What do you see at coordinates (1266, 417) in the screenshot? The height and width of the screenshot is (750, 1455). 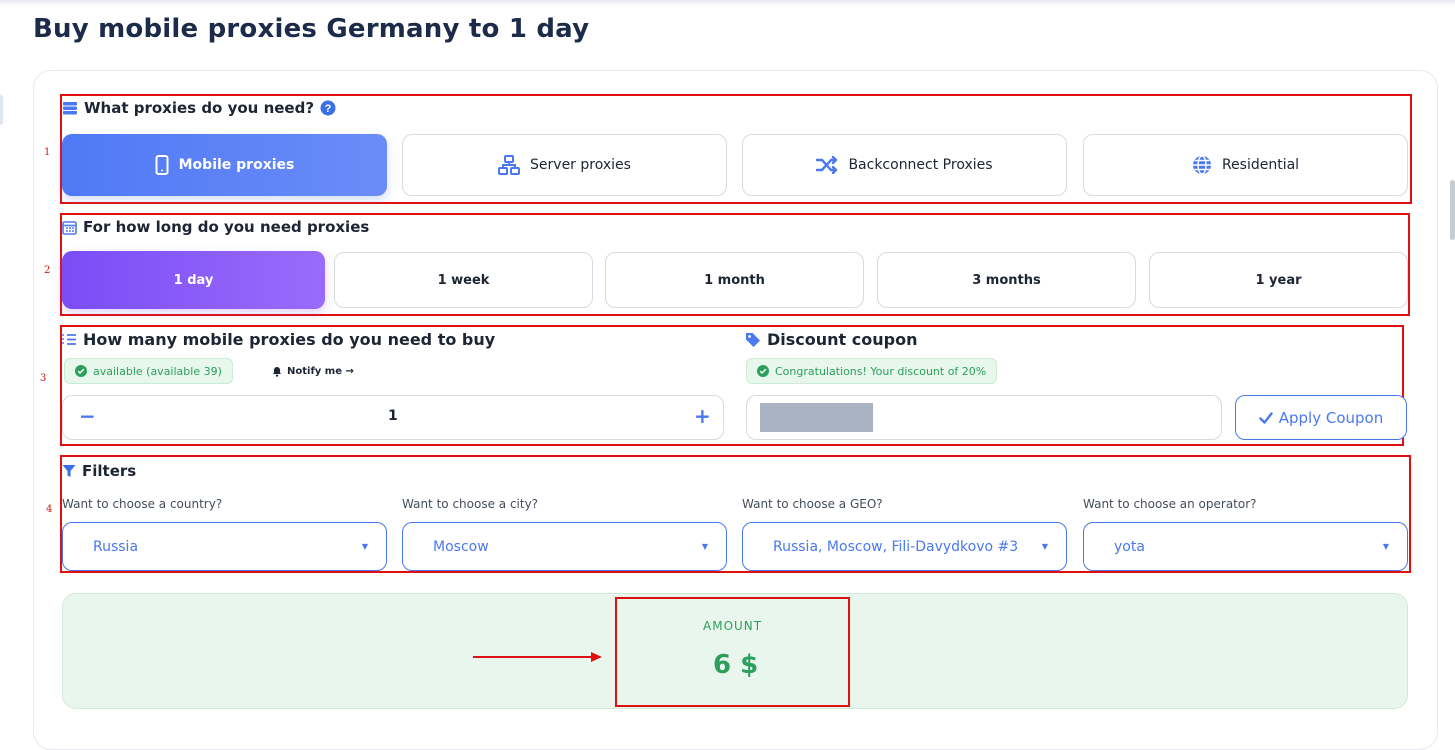 I see `check-icon` at bounding box center [1266, 417].